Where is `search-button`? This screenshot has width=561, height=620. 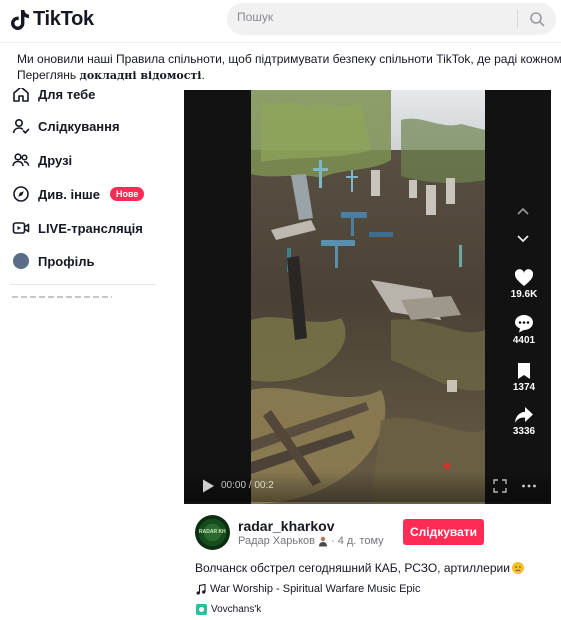
search-button is located at coordinates (537, 19).